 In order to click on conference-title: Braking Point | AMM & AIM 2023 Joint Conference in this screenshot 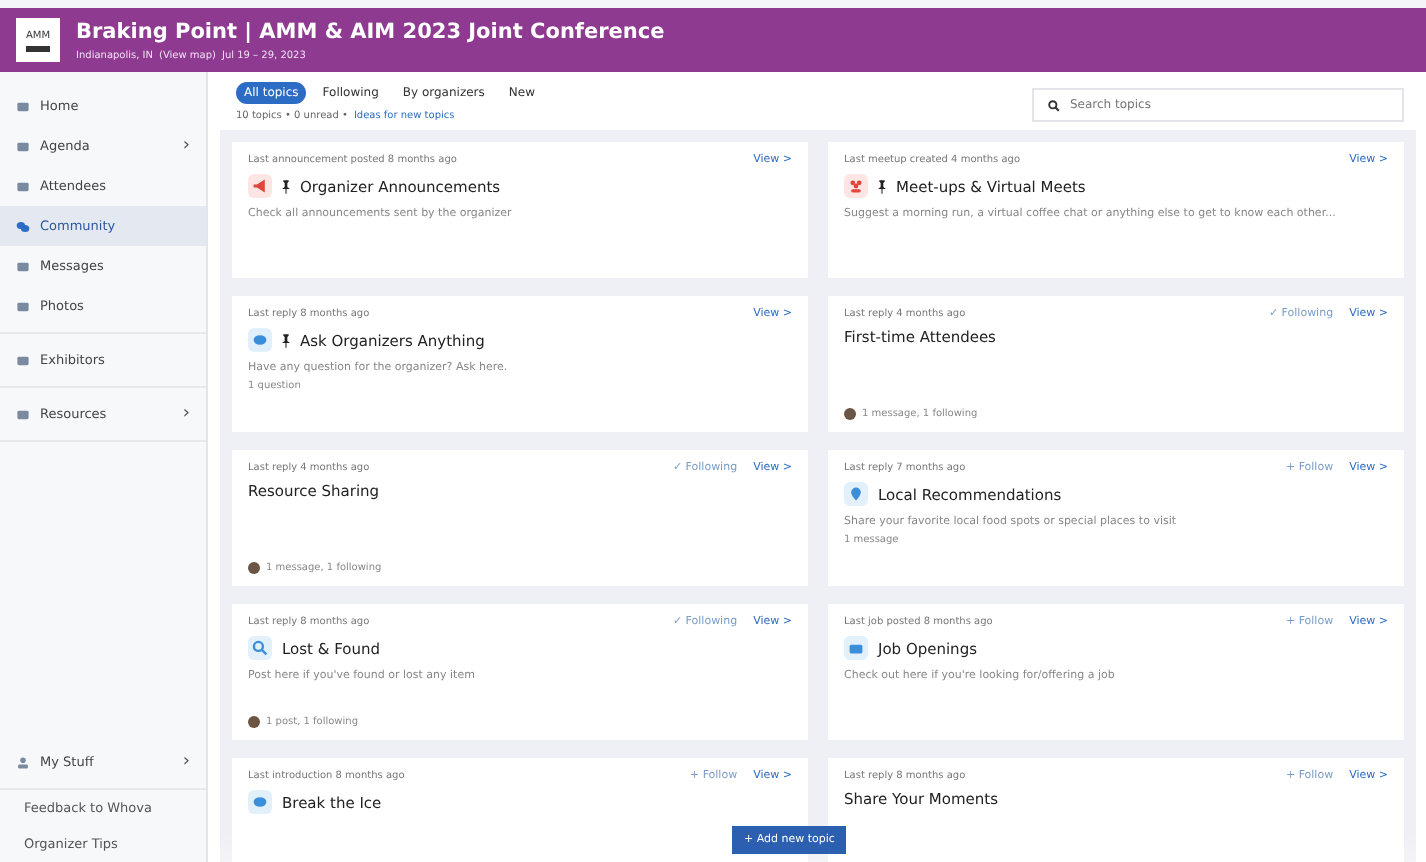, I will do `click(370, 31)`.